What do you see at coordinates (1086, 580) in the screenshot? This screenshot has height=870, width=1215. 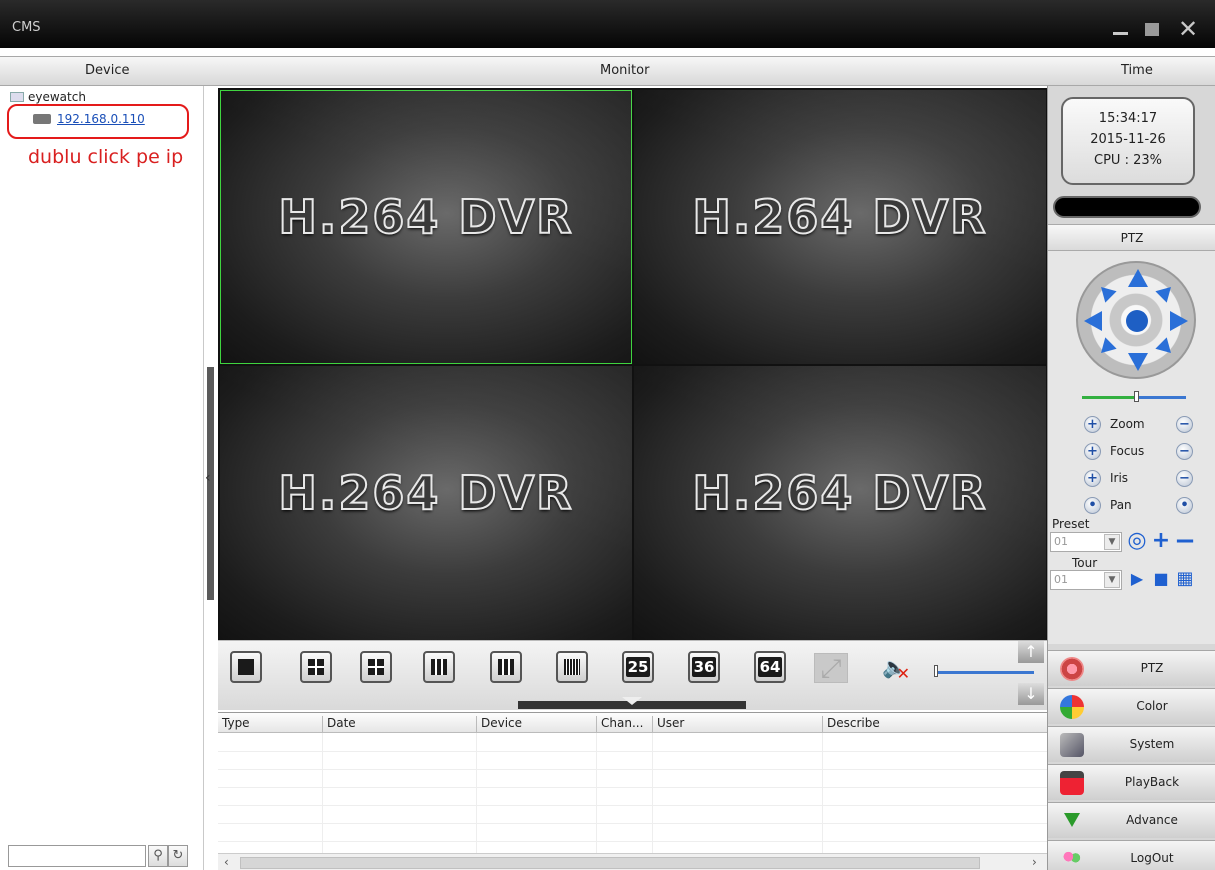 I see `tour-select: 01 ▼` at bounding box center [1086, 580].